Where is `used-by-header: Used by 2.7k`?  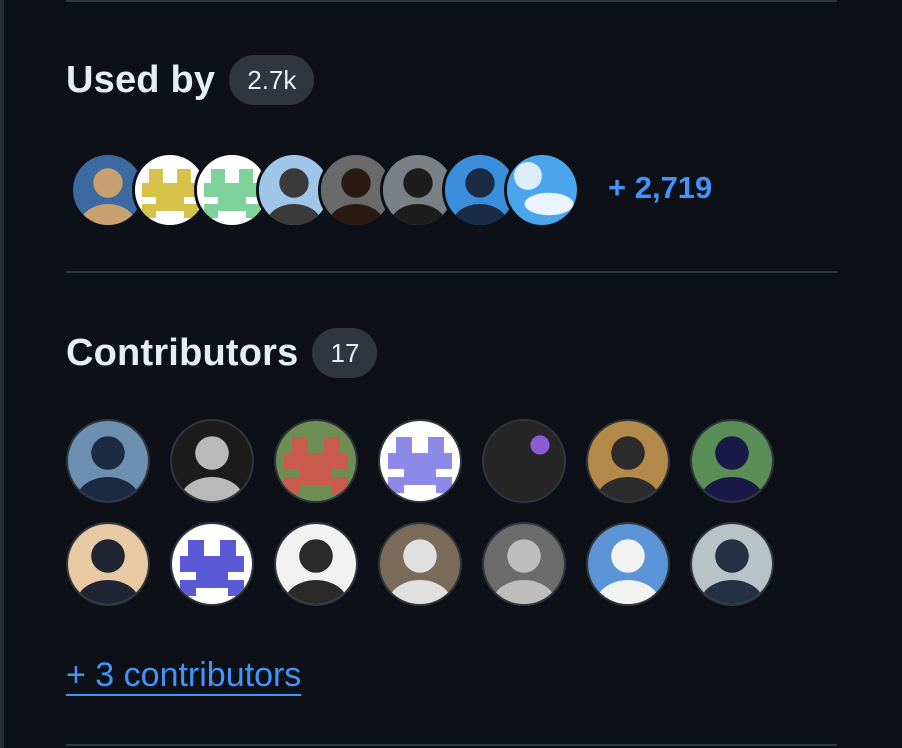 used-by-header: Used by 2.7k is located at coordinates (190, 80).